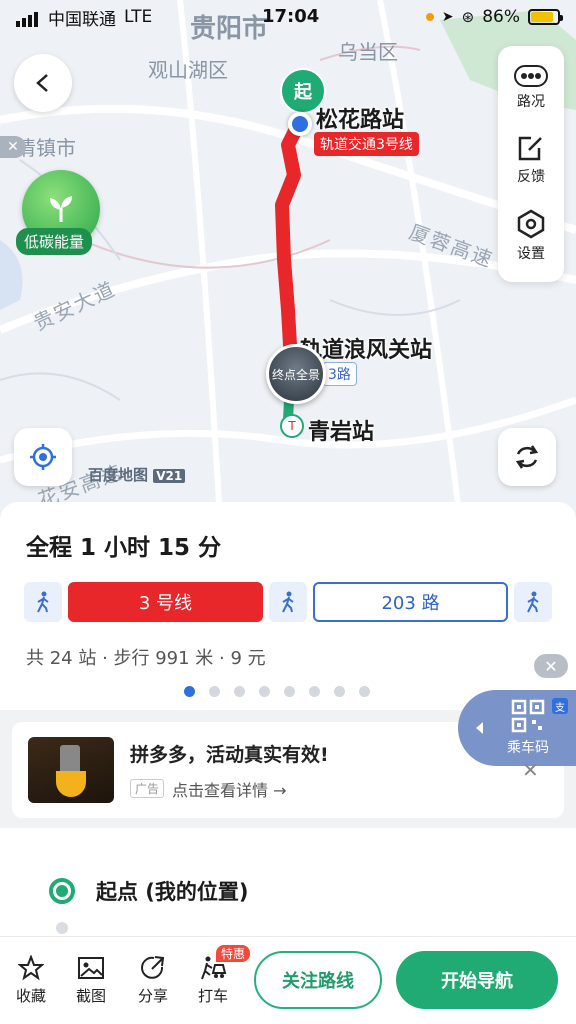 Image resolution: width=576 pixels, height=1024 pixels. What do you see at coordinates (468, 17) in the screenshot?
I see `orientation-lock-icon: ⊛` at bounding box center [468, 17].